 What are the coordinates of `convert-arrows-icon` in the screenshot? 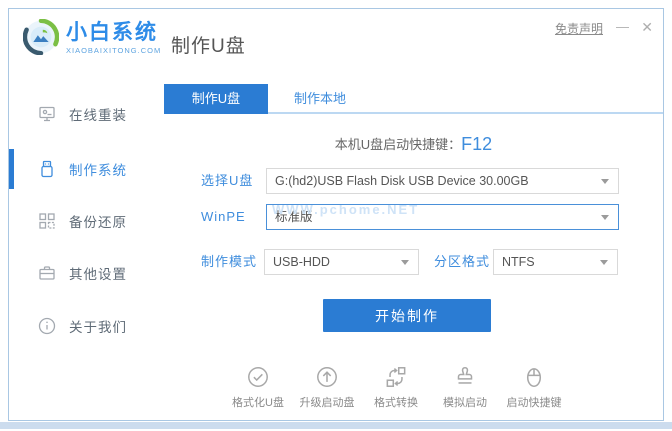 It's located at (396, 377).